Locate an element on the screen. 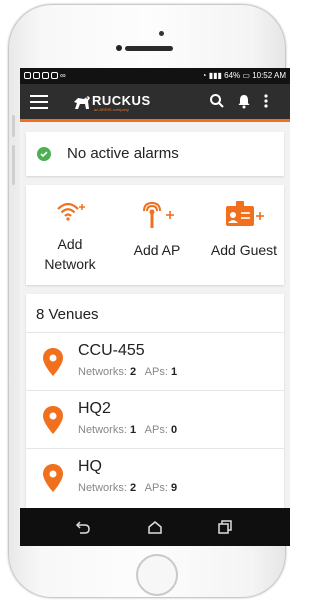 This screenshot has width=320, height=600. earpiece-speaker is located at coordinates (149, 48).